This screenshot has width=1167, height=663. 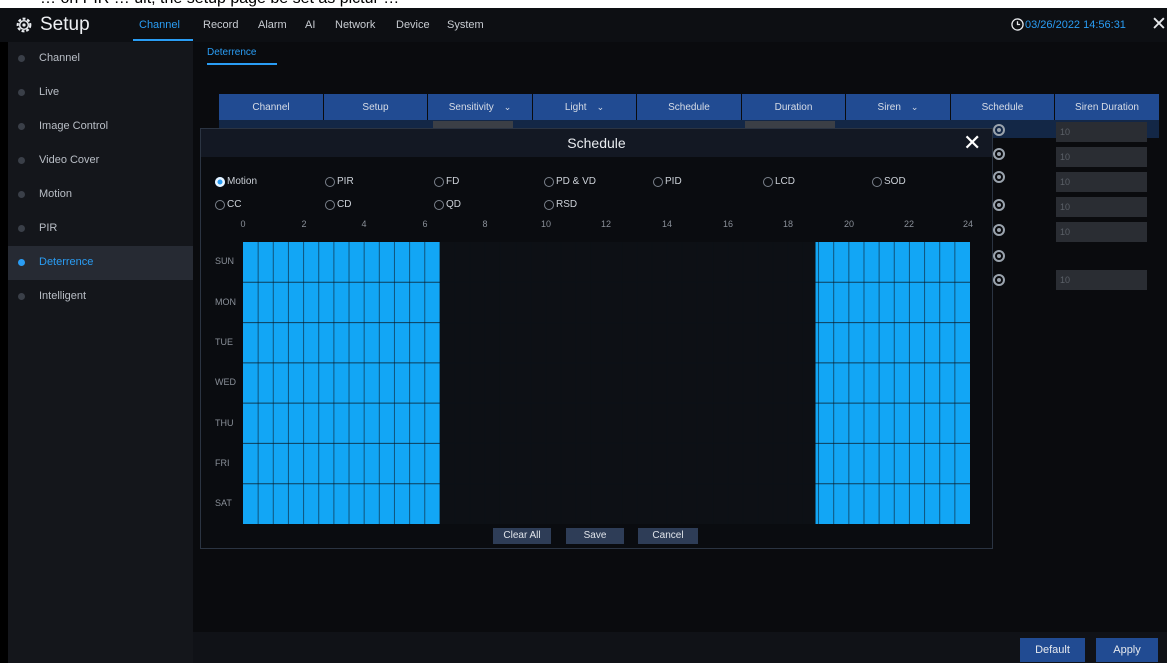 I want to click on menu-system: System, so click(x=465, y=25).